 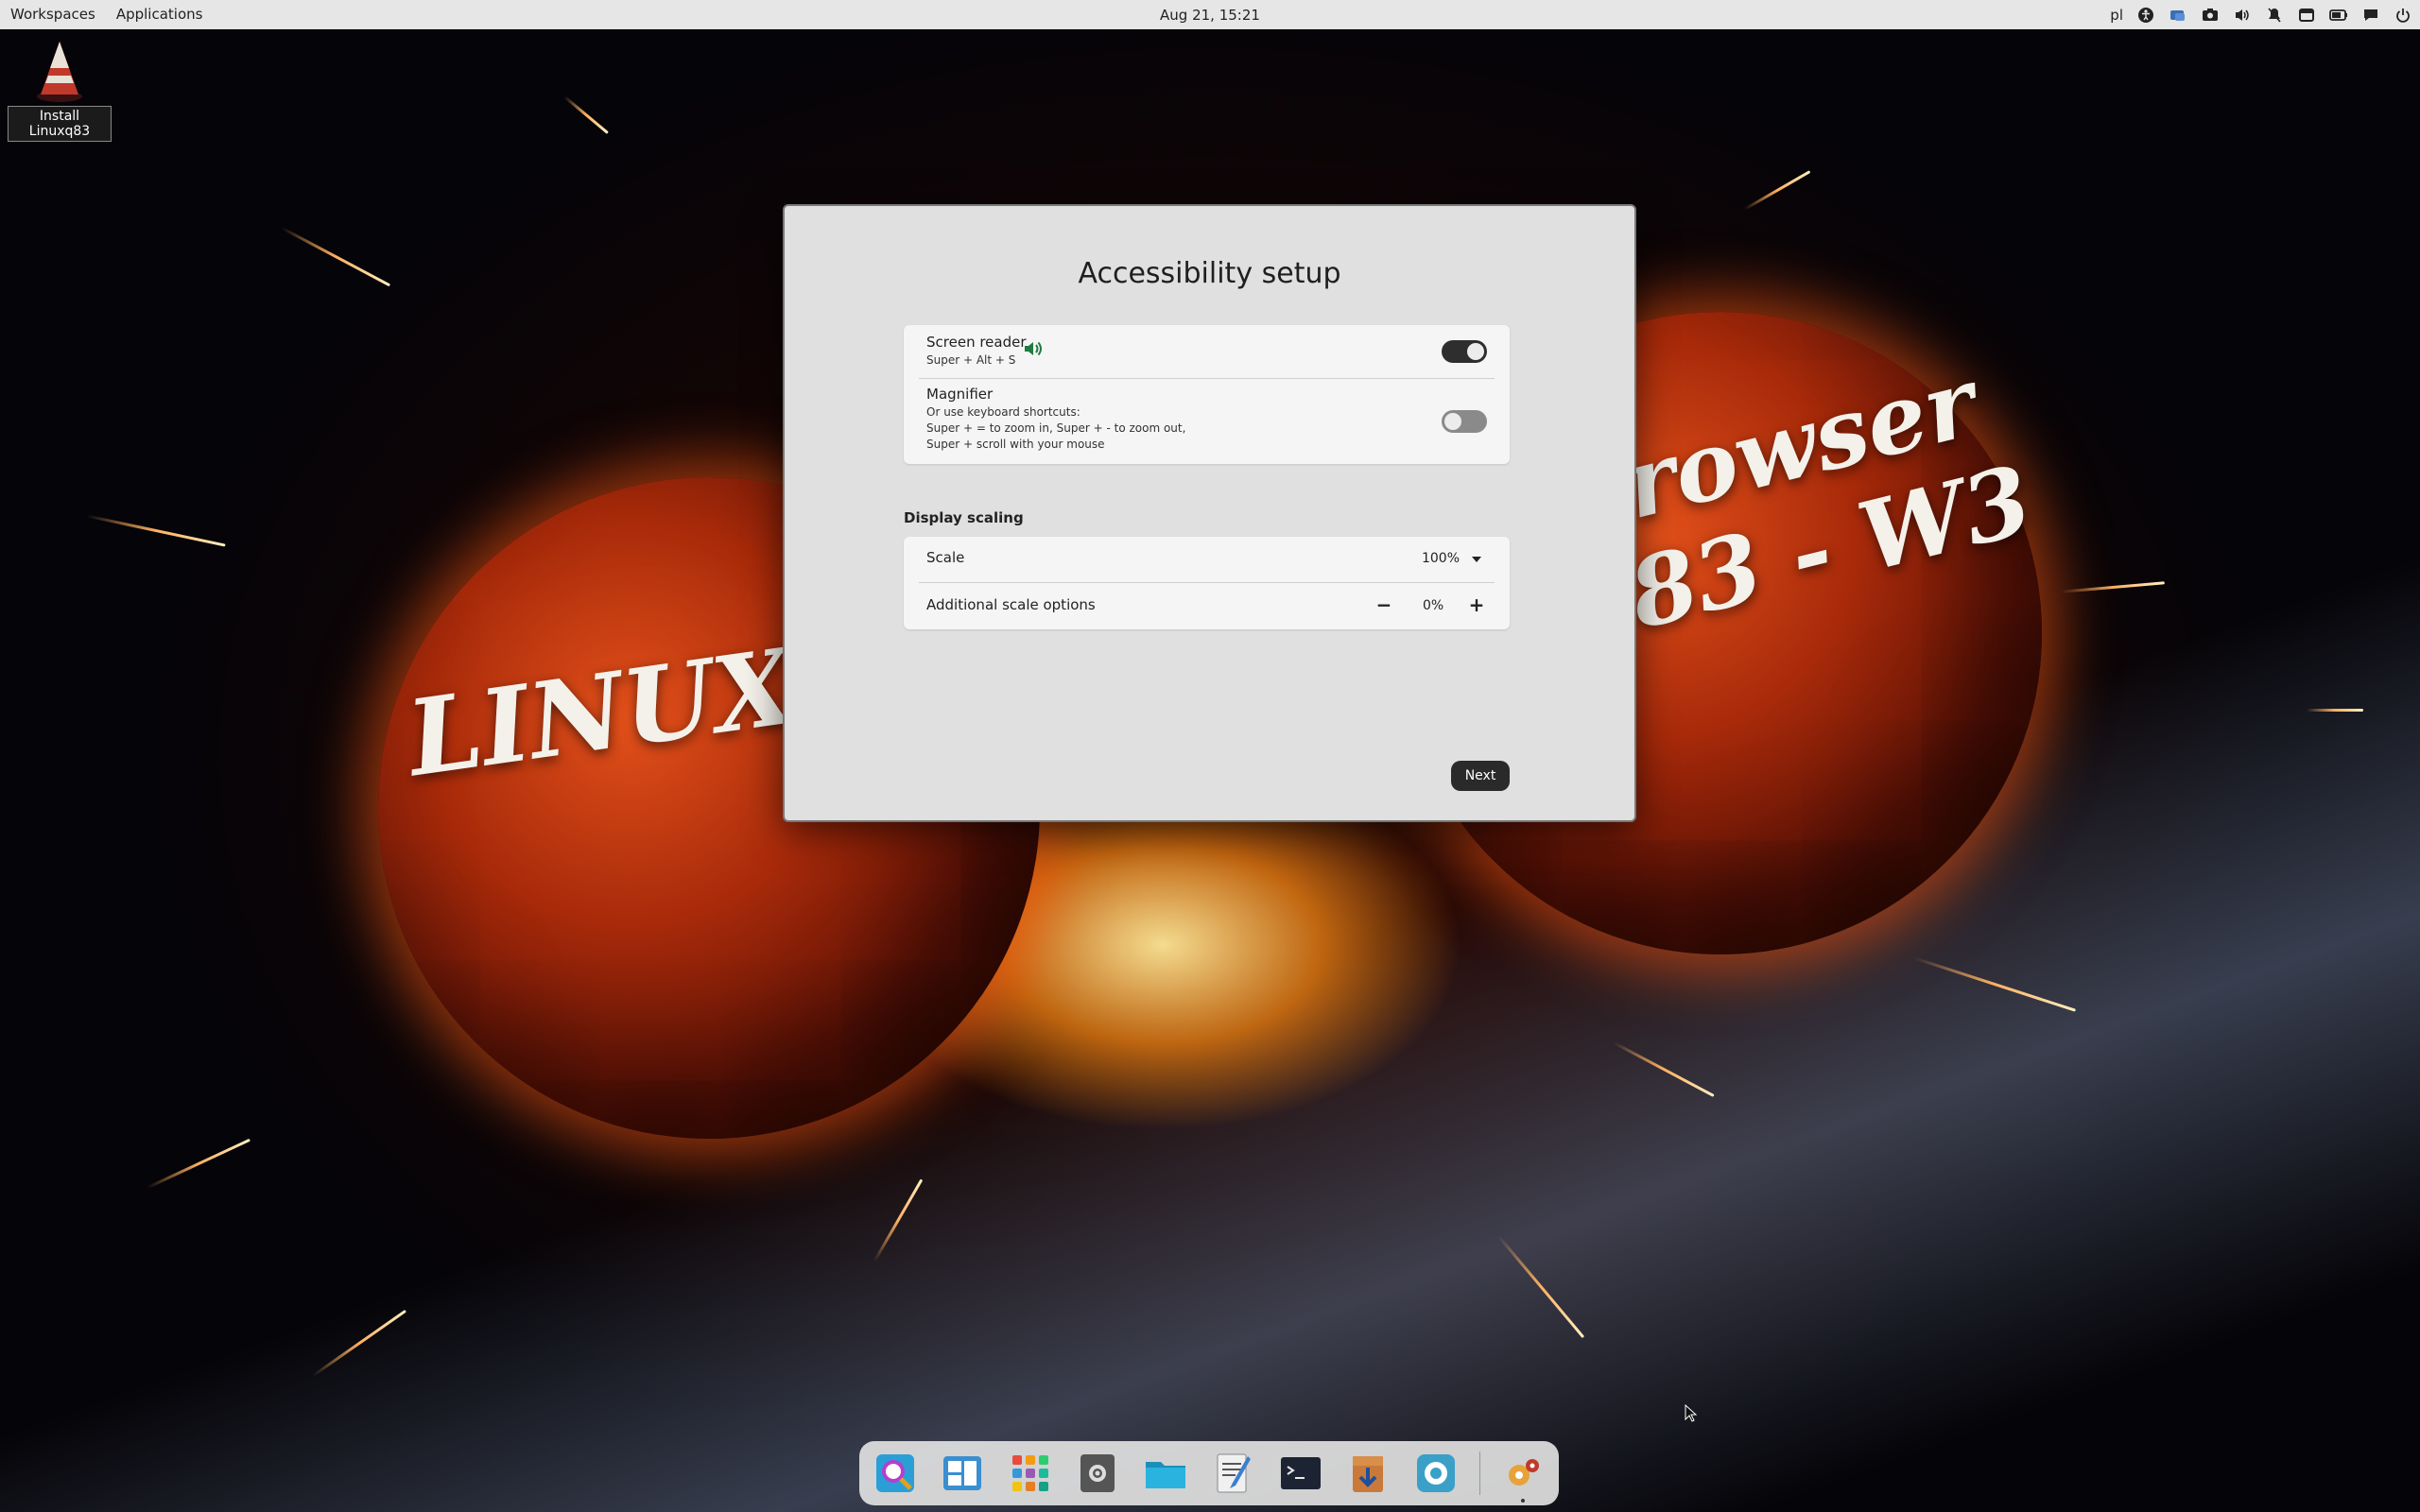 What do you see at coordinates (1015, 444) in the screenshot?
I see `magnifier-hint-3: Super + scroll with your mouse` at bounding box center [1015, 444].